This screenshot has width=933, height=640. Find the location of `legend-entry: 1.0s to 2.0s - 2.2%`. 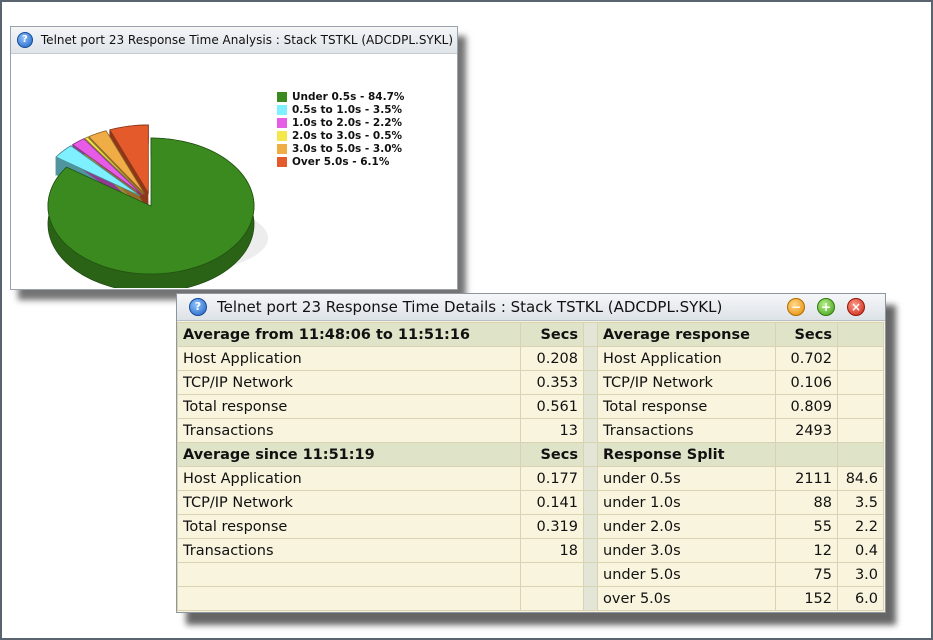

legend-entry: 1.0s to 2.0s - 2.2% is located at coordinates (340, 122).